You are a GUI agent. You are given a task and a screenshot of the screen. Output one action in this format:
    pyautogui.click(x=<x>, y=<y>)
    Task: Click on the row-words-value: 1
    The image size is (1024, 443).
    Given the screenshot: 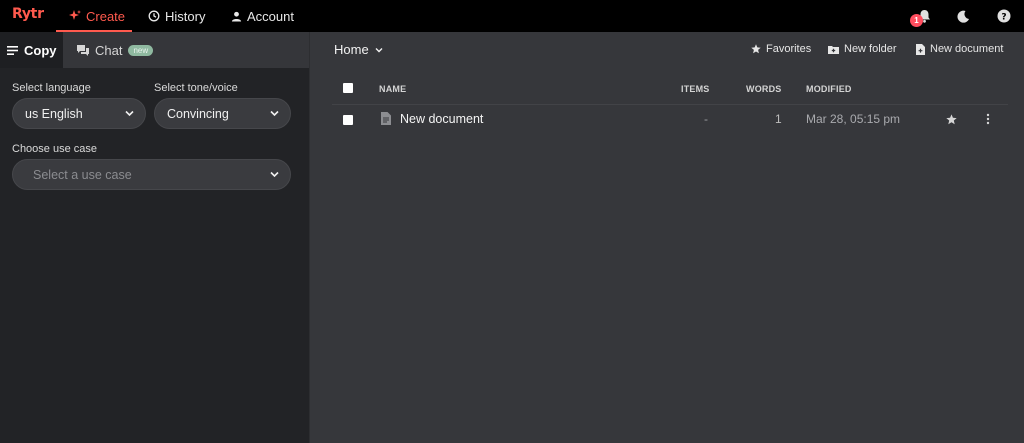 What is the action you would take?
    pyautogui.click(x=778, y=119)
    